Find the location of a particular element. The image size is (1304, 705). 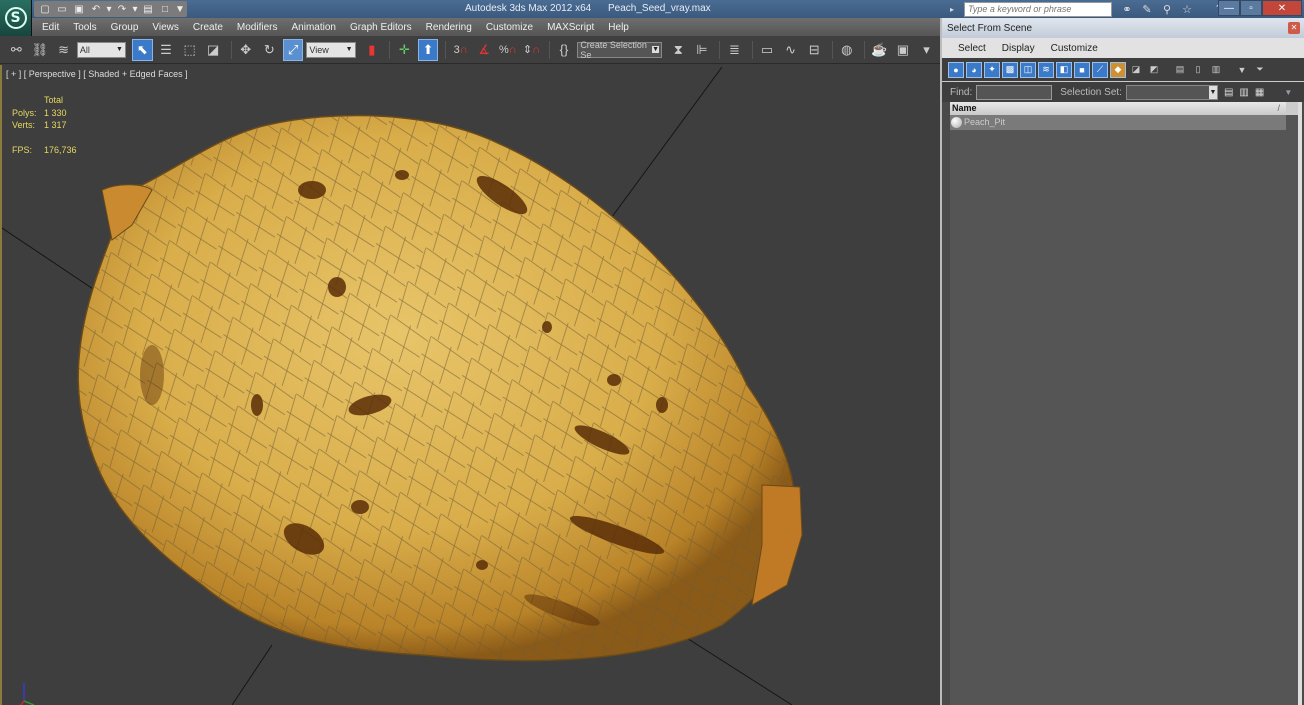

select-object-icon: ⬉ is located at coordinates (142, 49).